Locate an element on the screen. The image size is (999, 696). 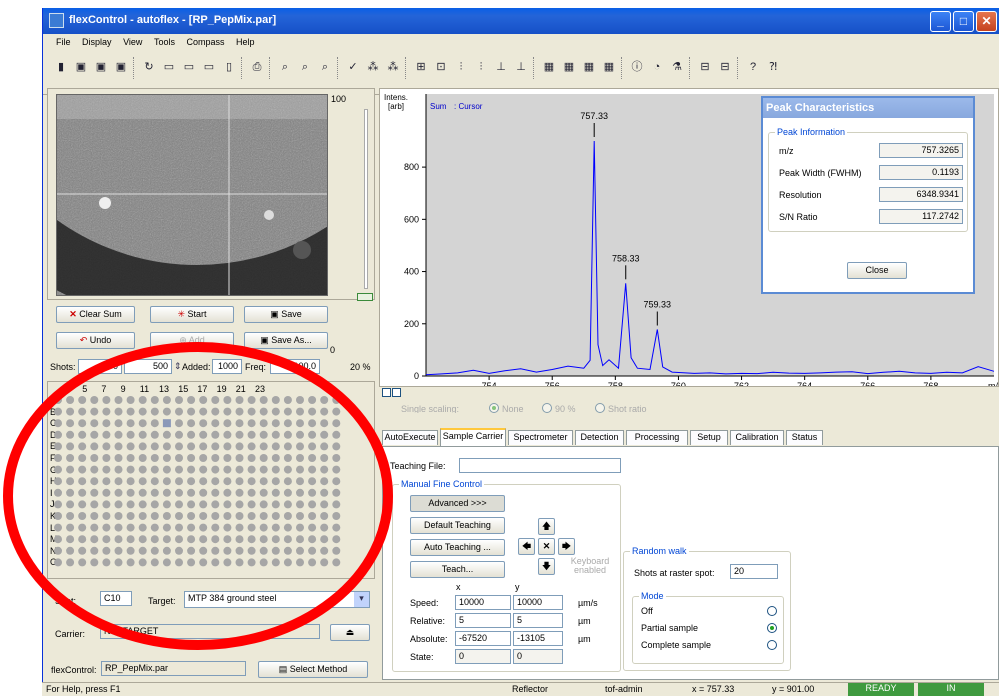
menu-compass: Compass is located at coordinates (204, 40).